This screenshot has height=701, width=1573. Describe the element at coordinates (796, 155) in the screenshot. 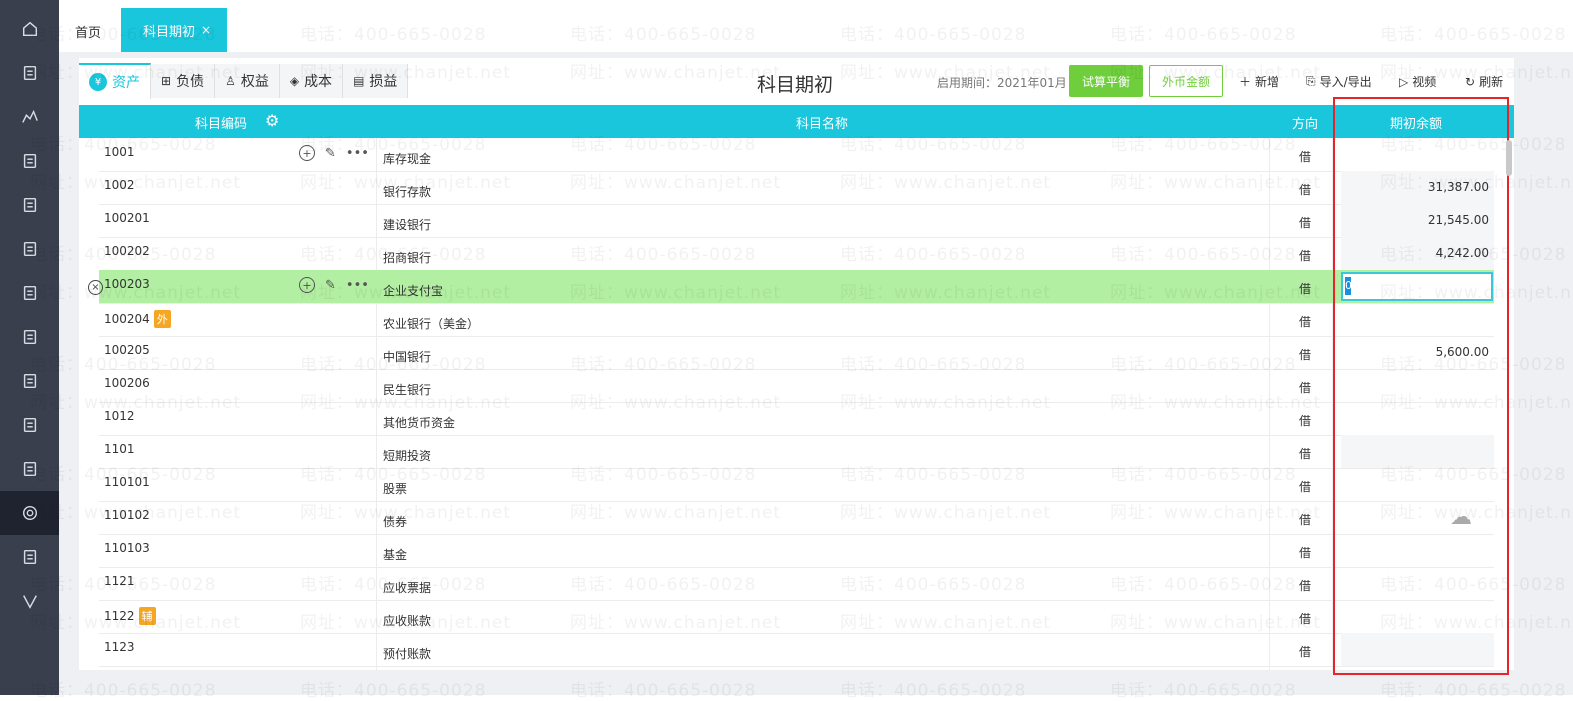

I see `table-row: 1001 + ✎ ••• 库存现金 借` at that location.